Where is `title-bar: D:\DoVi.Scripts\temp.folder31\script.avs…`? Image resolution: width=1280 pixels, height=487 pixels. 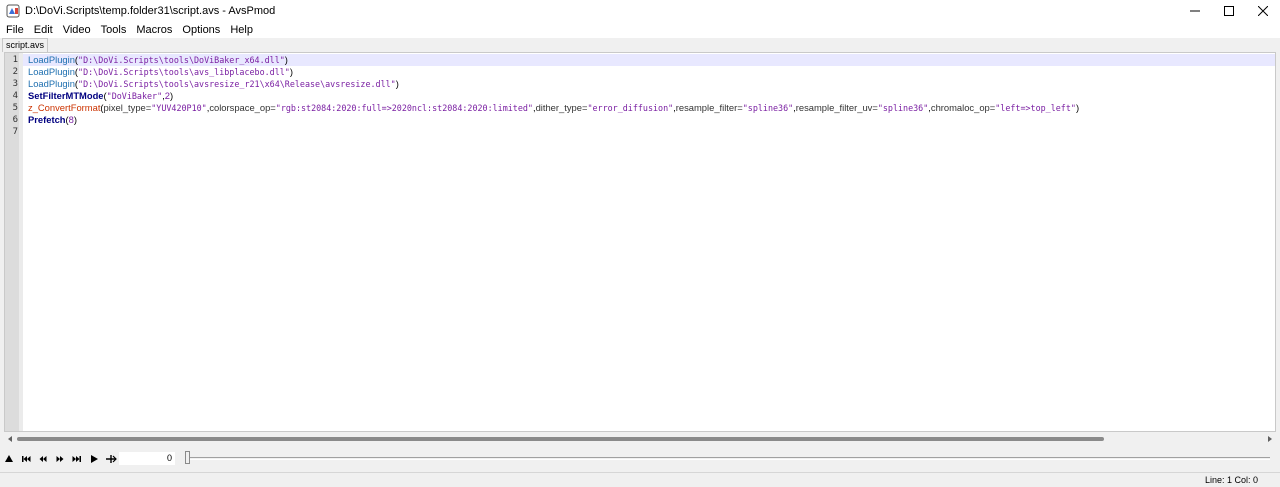 title-bar: D:\DoVi.Scripts\temp.folder31\script.avs… is located at coordinates (640, 11).